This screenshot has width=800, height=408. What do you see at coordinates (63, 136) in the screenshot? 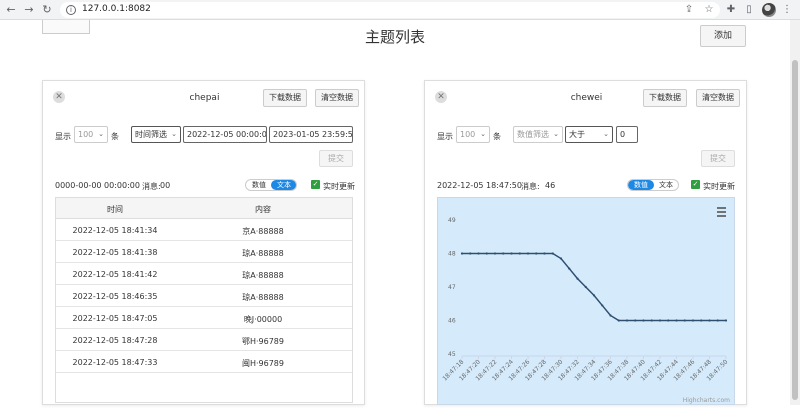
I see `show-label: 显示` at bounding box center [63, 136].